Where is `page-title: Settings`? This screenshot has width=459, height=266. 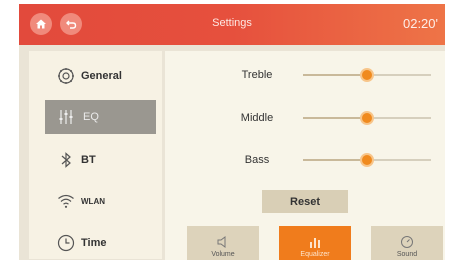 page-title: Settings is located at coordinates (232, 23).